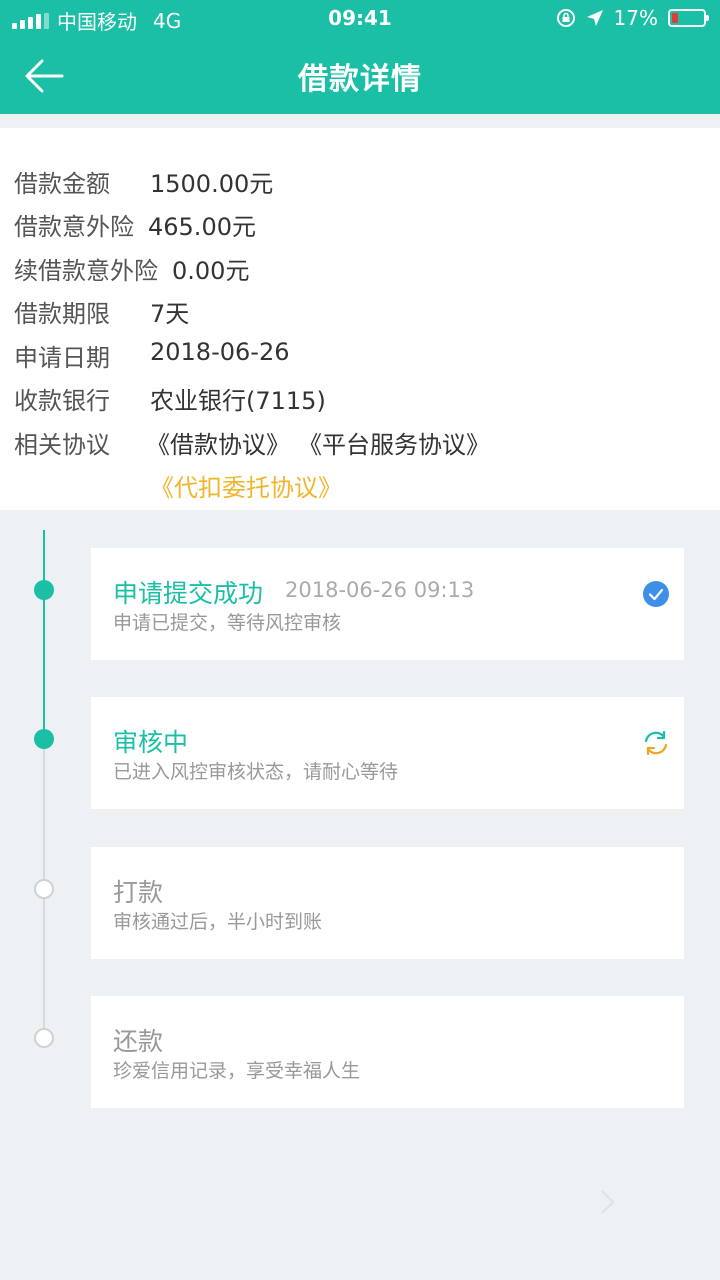 The width and height of the screenshot is (720, 1280). I want to click on header: 中国移动 4G 09:41 17% 借款详情, so click(360, 57).